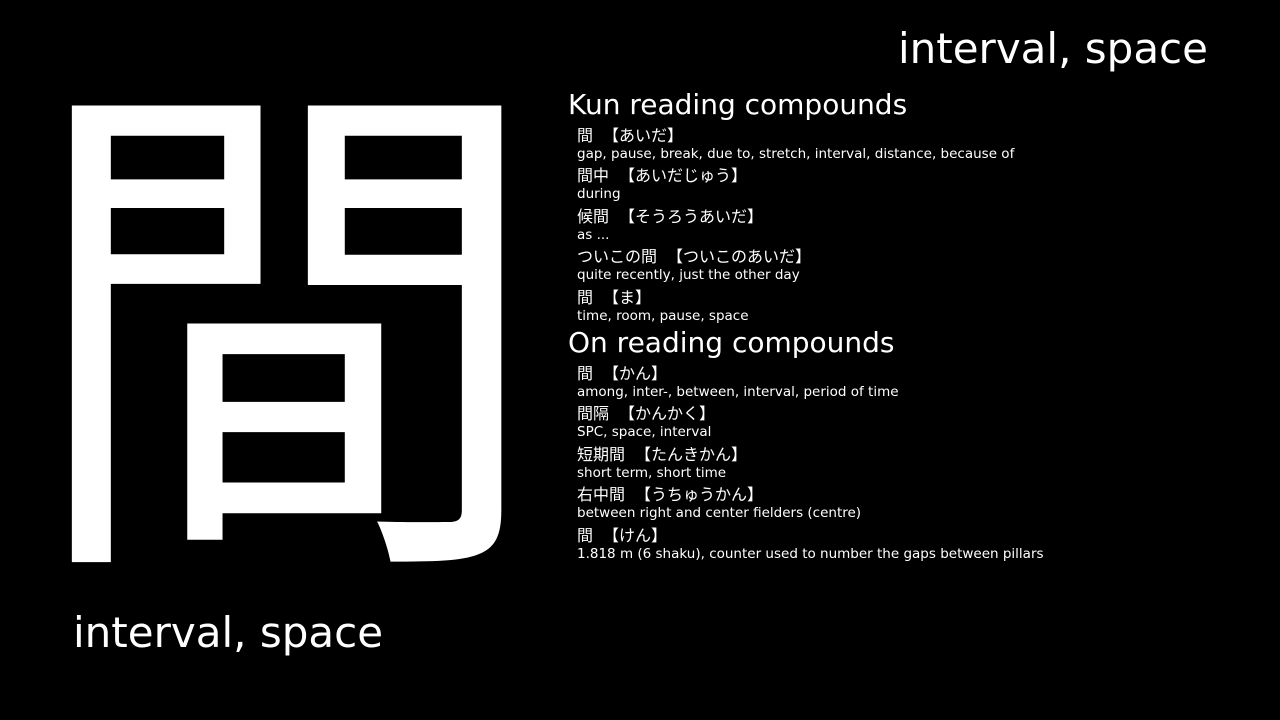 The width and height of the screenshot is (1280, 720). I want to click on on-compound-entry: 間隔 【かんかく】 SPC, space, interval, so click(912, 422).